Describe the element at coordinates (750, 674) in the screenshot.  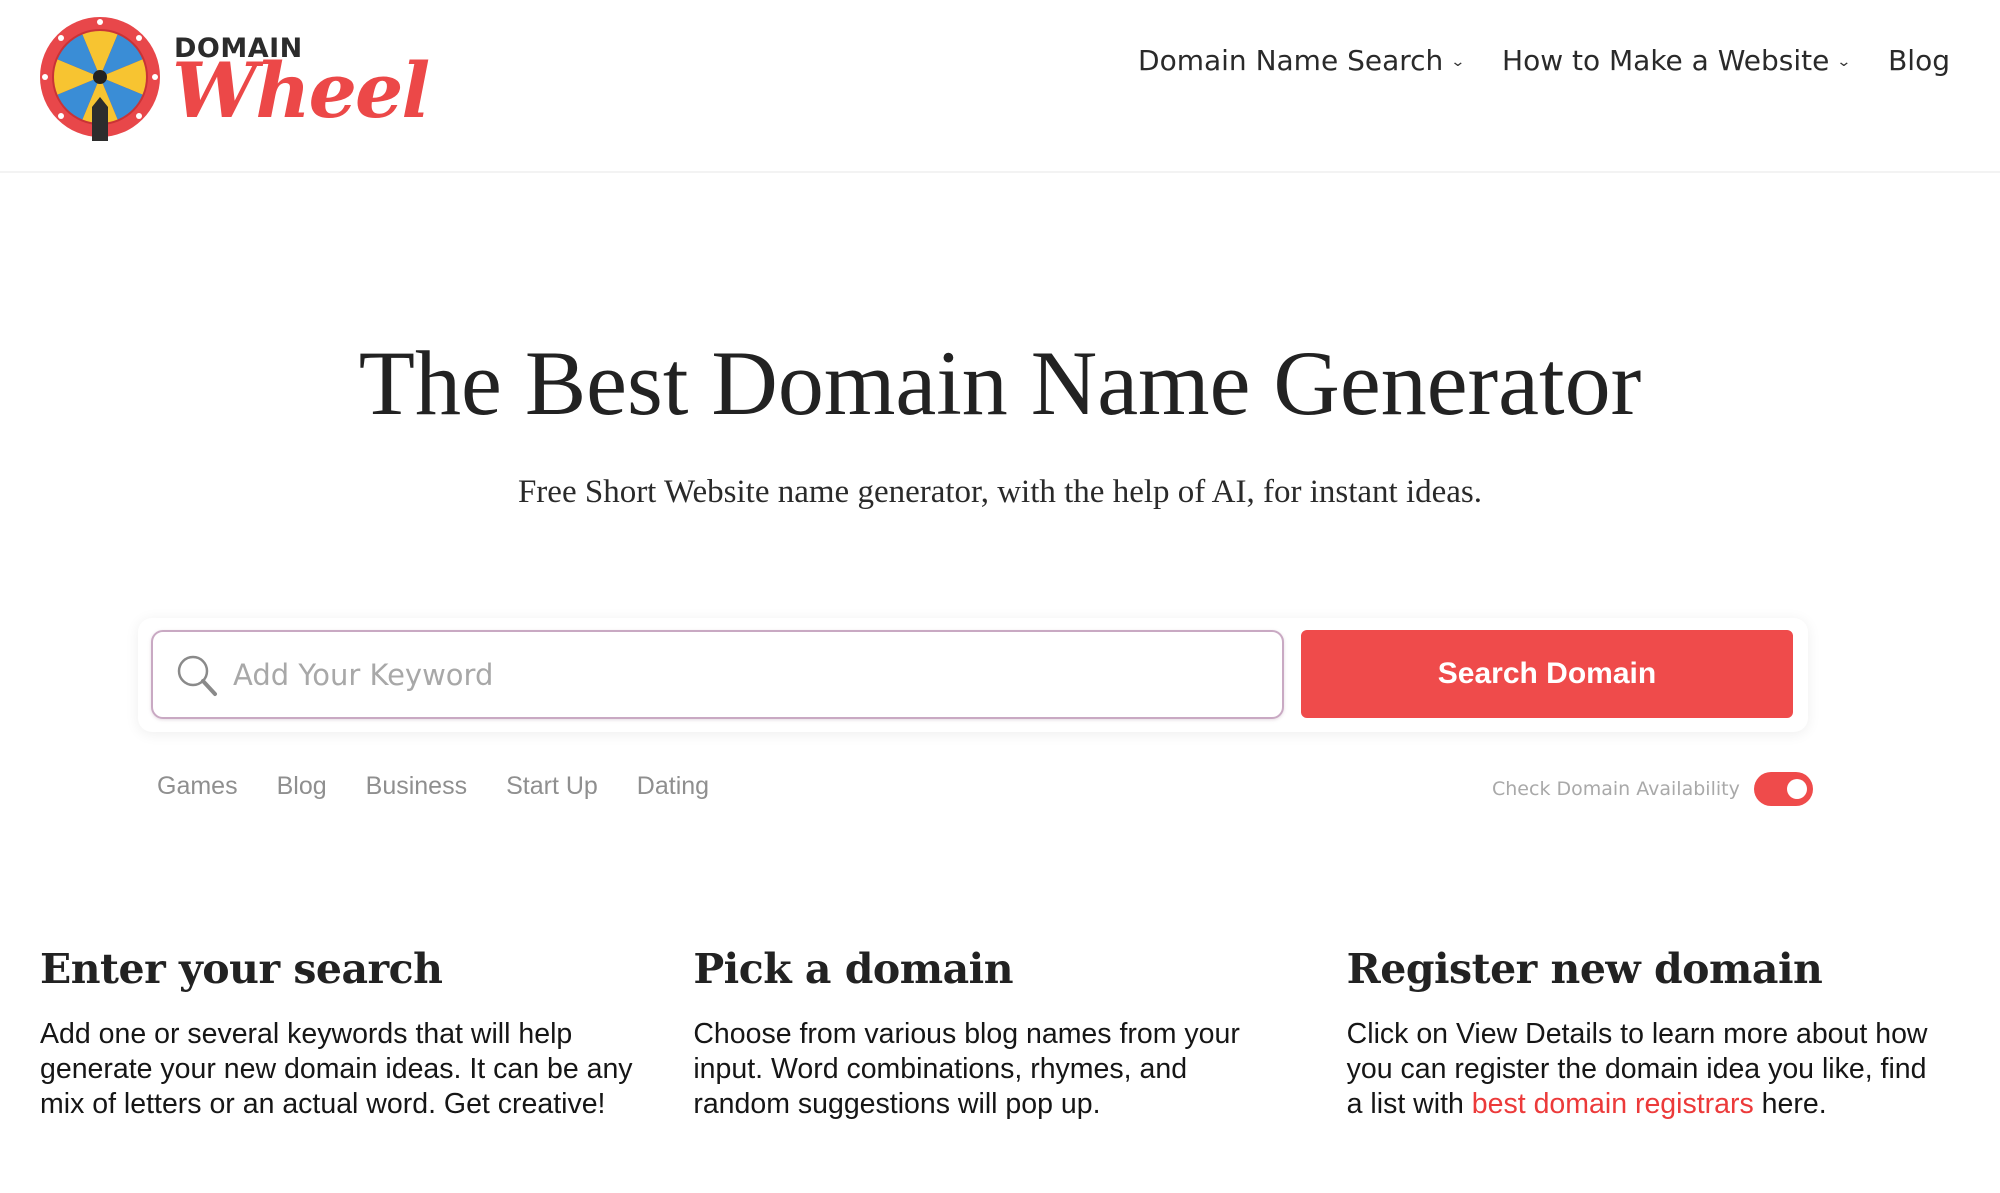
I see `keyword-input` at that location.